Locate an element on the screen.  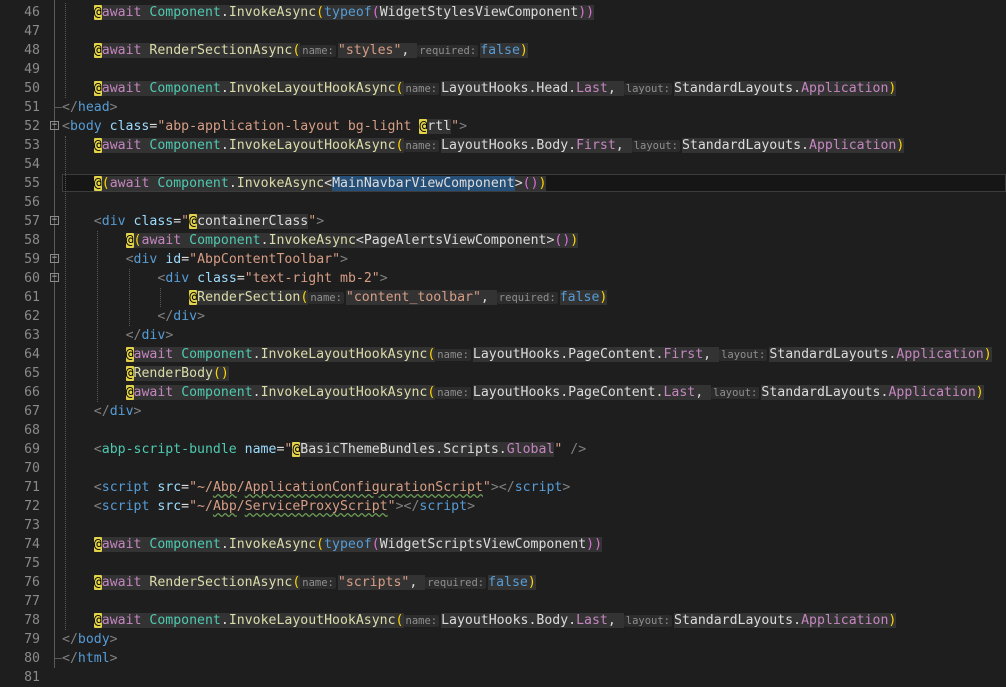
code-token: "~/ is located at coordinates (201, 487).